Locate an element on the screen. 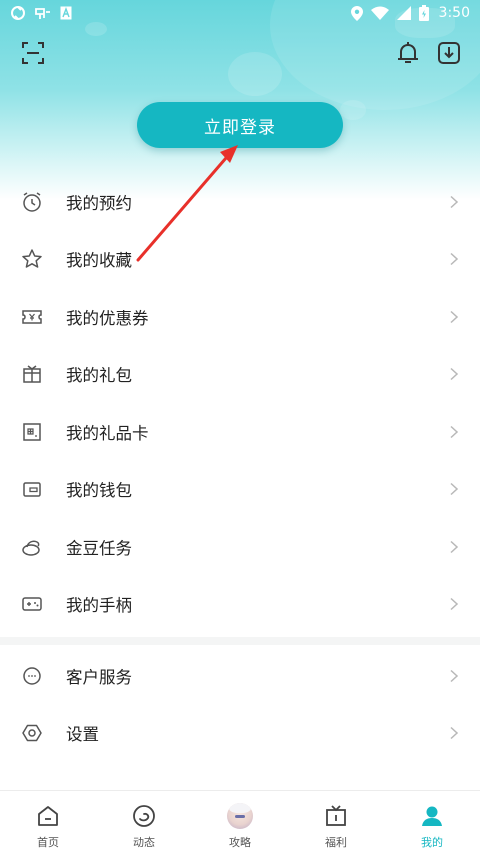 Image resolution: width=480 pixels, height=854 pixels. bell-icon is located at coordinates (408, 53).